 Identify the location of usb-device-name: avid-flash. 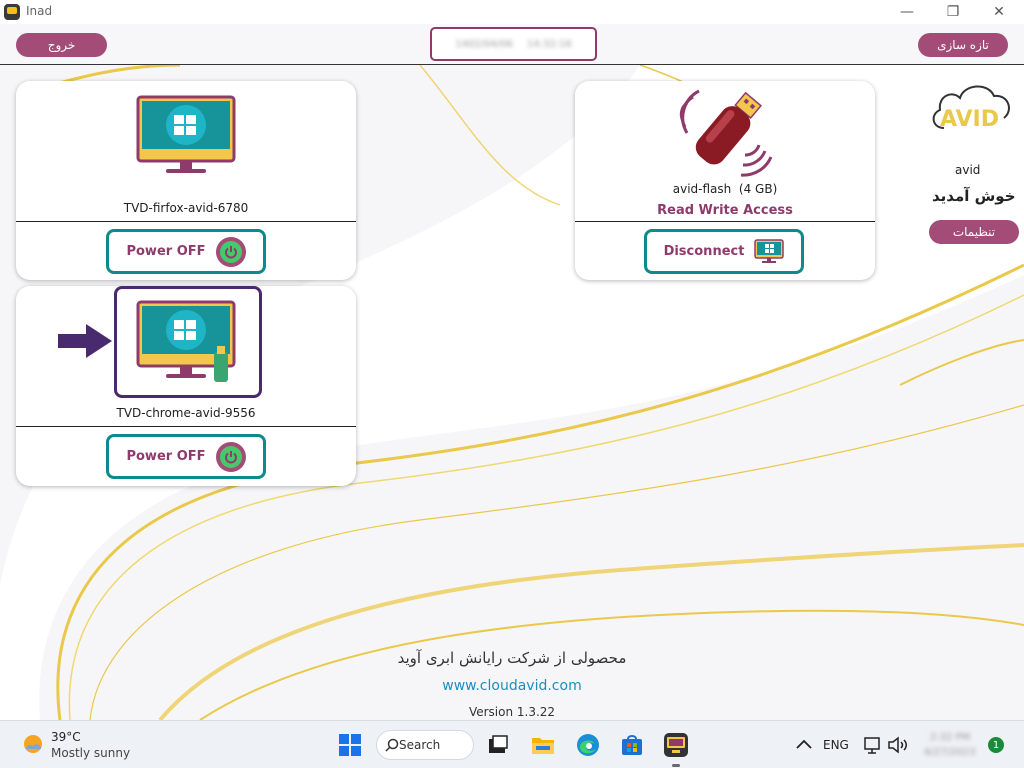
(702, 189).